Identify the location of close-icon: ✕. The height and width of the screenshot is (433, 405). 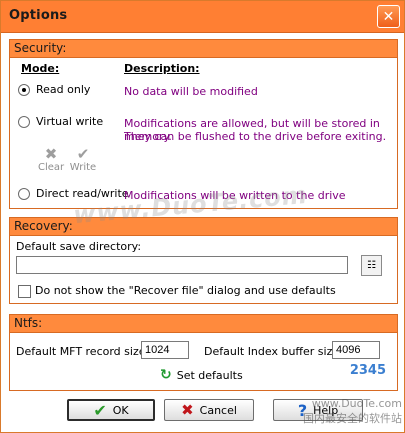
(388, 16).